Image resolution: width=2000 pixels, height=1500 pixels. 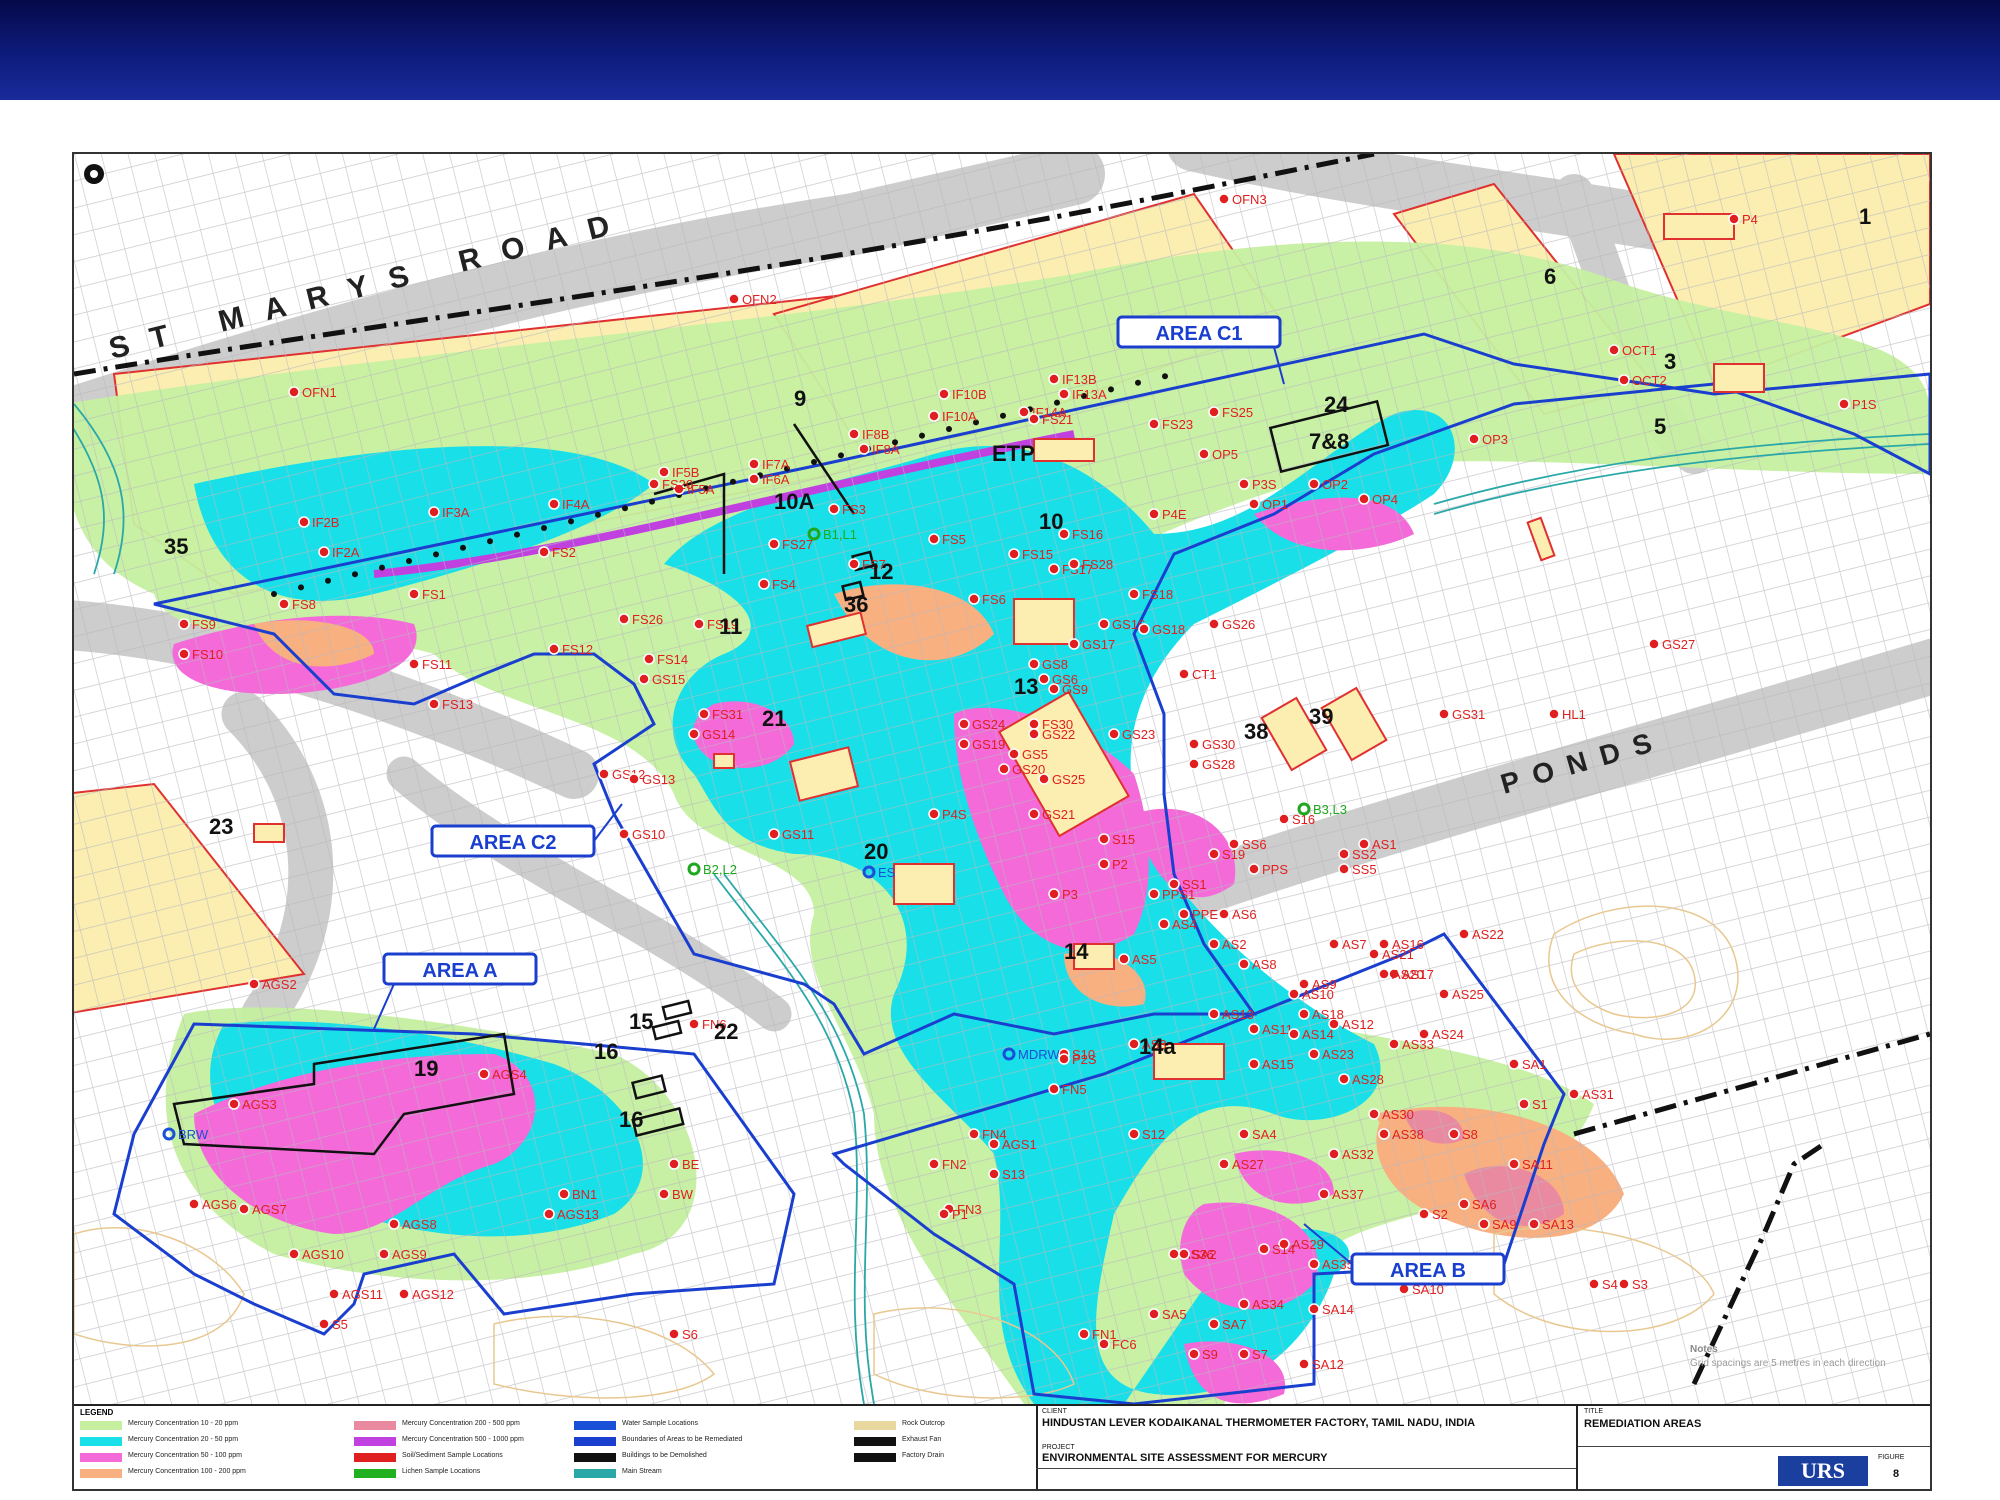 I want to click on water-label: B3,L3, so click(x=1330, y=809).